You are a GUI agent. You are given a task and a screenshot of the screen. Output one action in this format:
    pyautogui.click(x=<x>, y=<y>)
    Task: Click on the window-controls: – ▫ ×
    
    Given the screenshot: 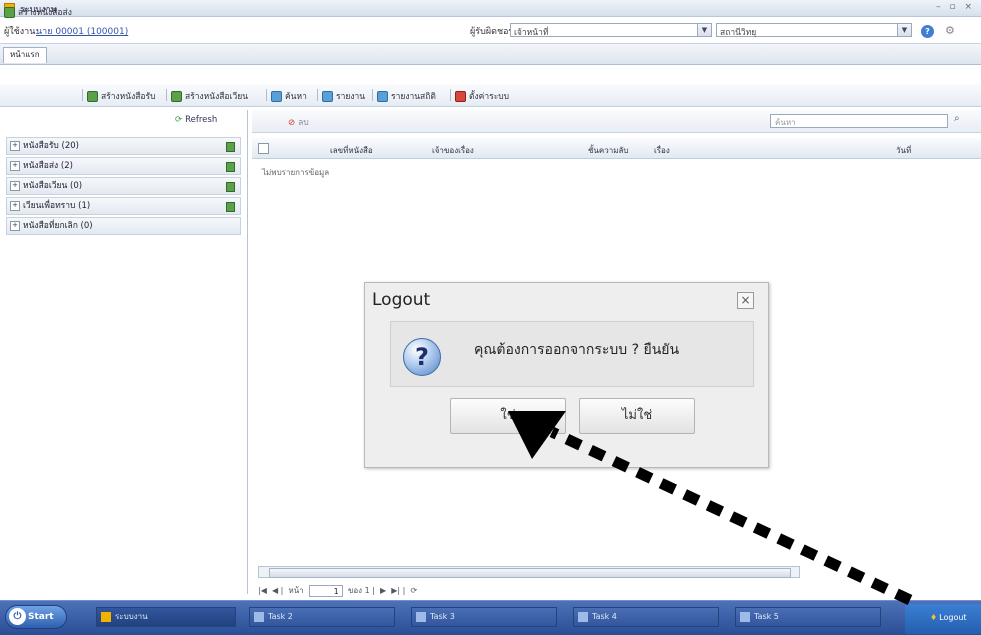 What is the action you would take?
    pyautogui.click(x=955, y=7)
    